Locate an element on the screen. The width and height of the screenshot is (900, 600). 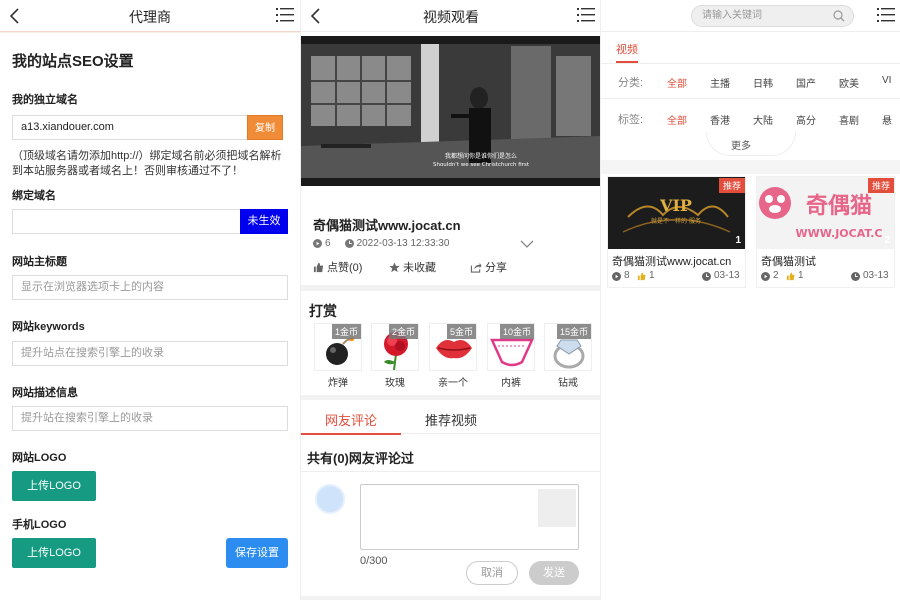
thumb-sub-text: WWW.JOCAT.C is located at coordinates (839, 233).